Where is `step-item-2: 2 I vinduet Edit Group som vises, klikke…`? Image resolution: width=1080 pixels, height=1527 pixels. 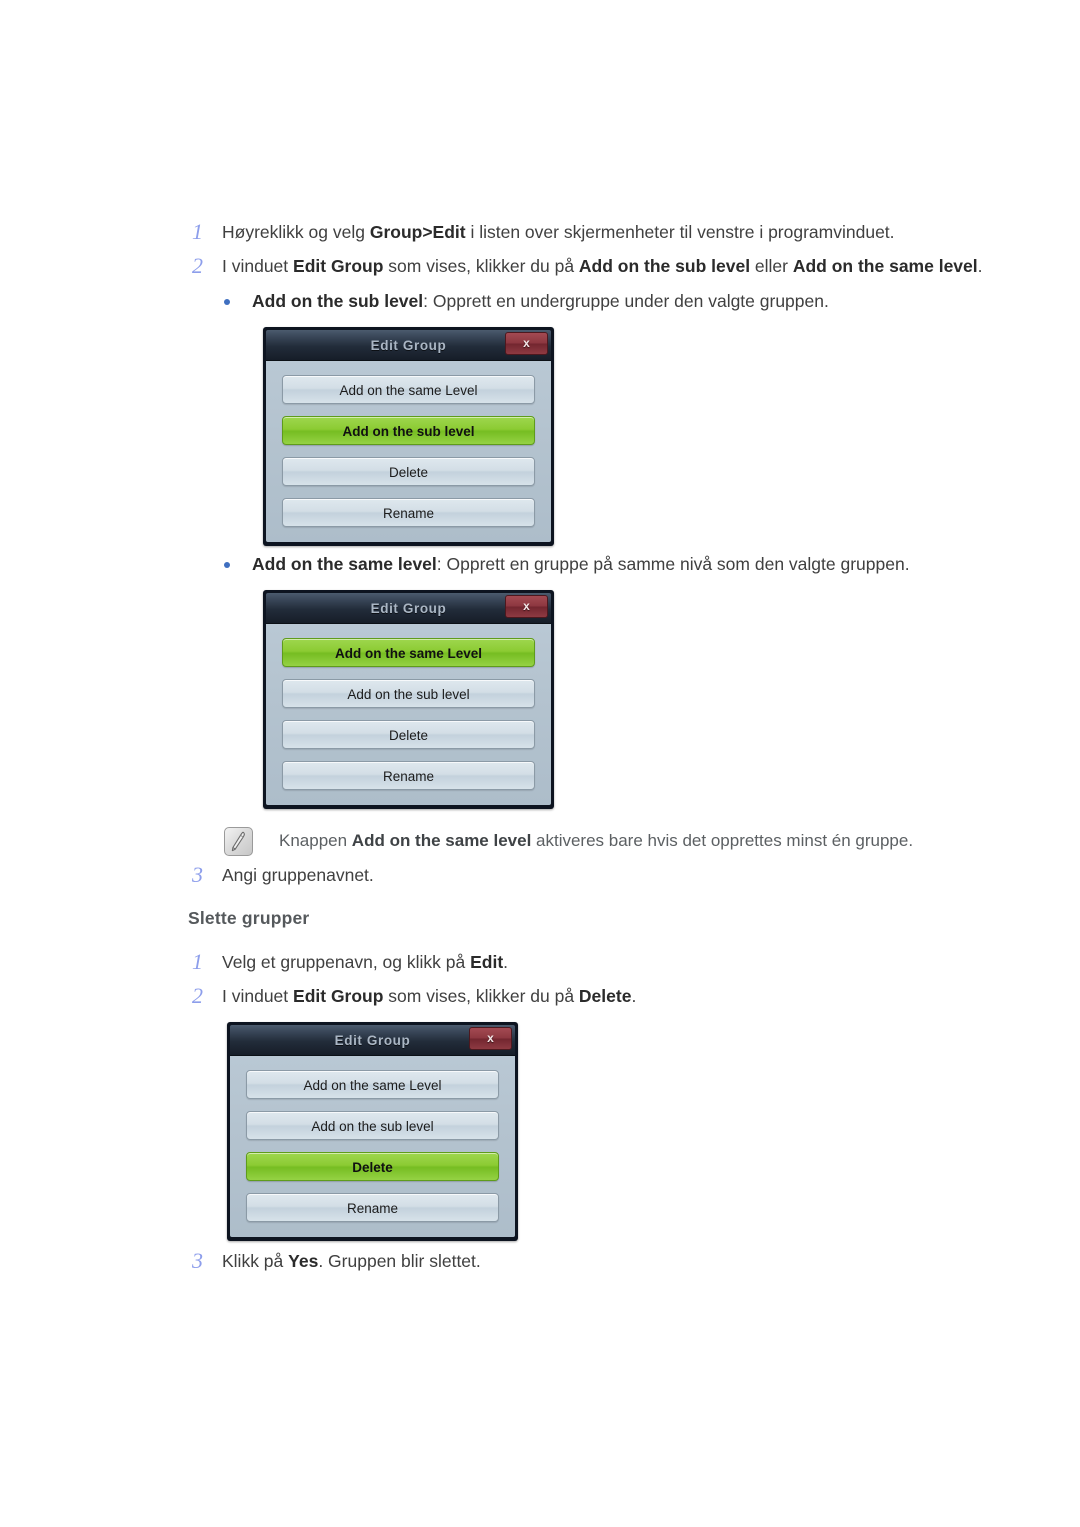 step-item-2: 2 I vinduet Edit Group som vises, klikke… is located at coordinates (585, 266).